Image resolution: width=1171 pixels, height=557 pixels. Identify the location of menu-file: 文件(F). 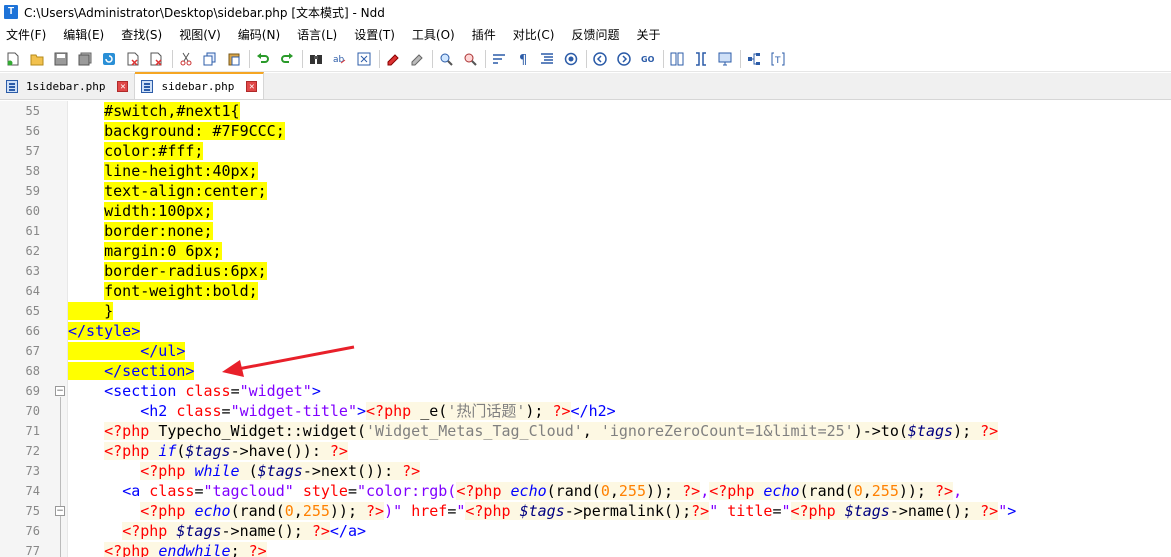
(26, 34).